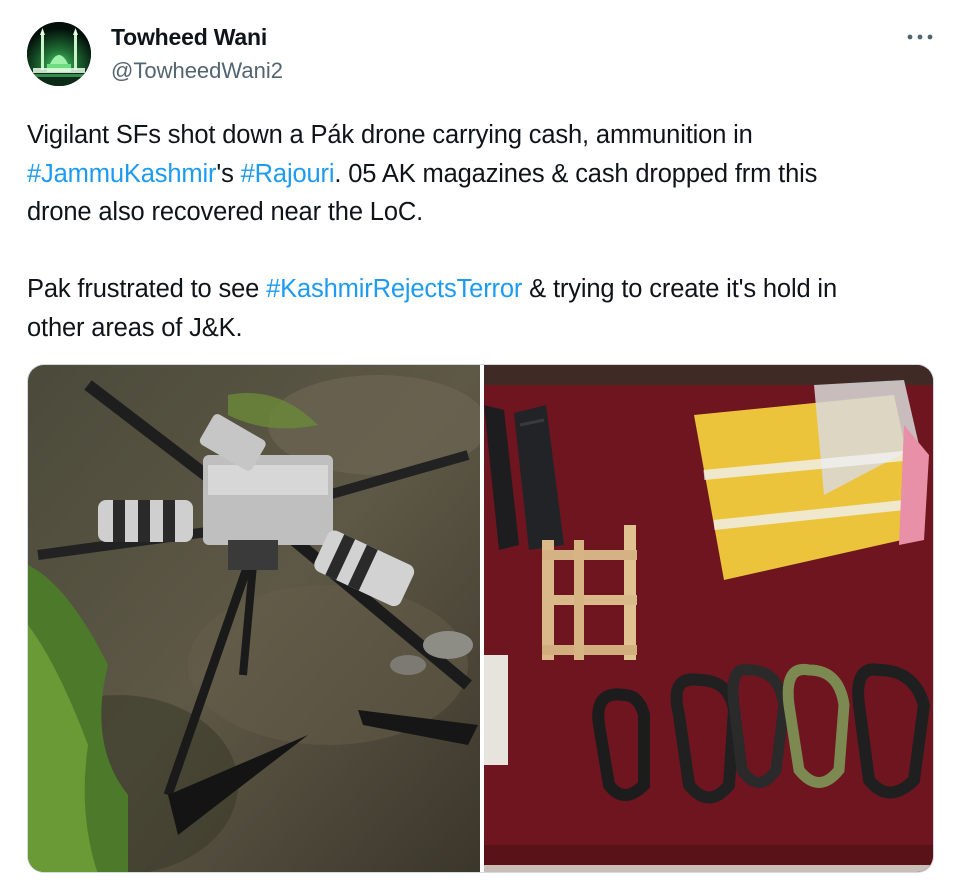 The height and width of the screenshot is (894, 962). Describe the element at coordinates (394, 289) in the screenshot. I see `hashtag-link-kashmirrejectsterror: #KashmirRejectsTerror` at that location.